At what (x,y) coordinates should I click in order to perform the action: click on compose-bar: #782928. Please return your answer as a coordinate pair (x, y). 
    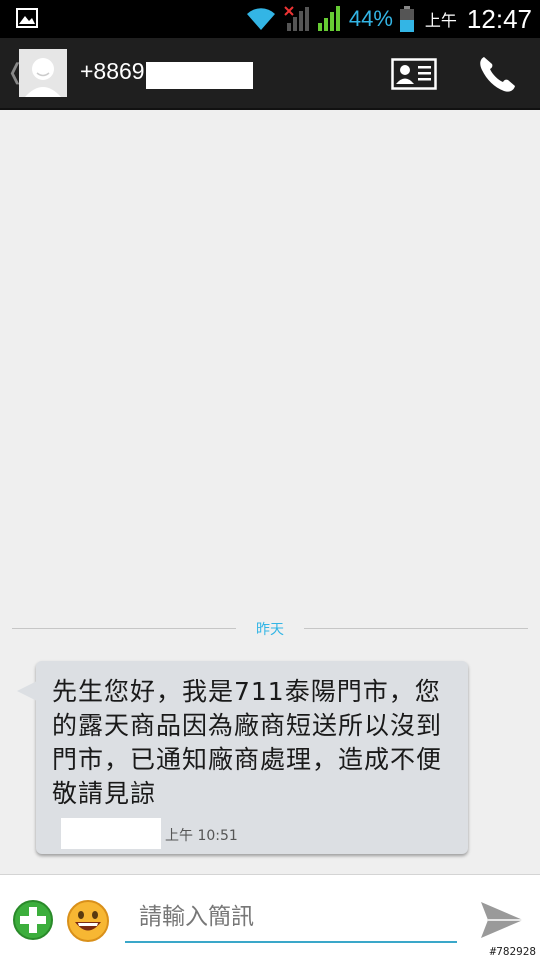
    Looking at the image, I should click on (270, 917).